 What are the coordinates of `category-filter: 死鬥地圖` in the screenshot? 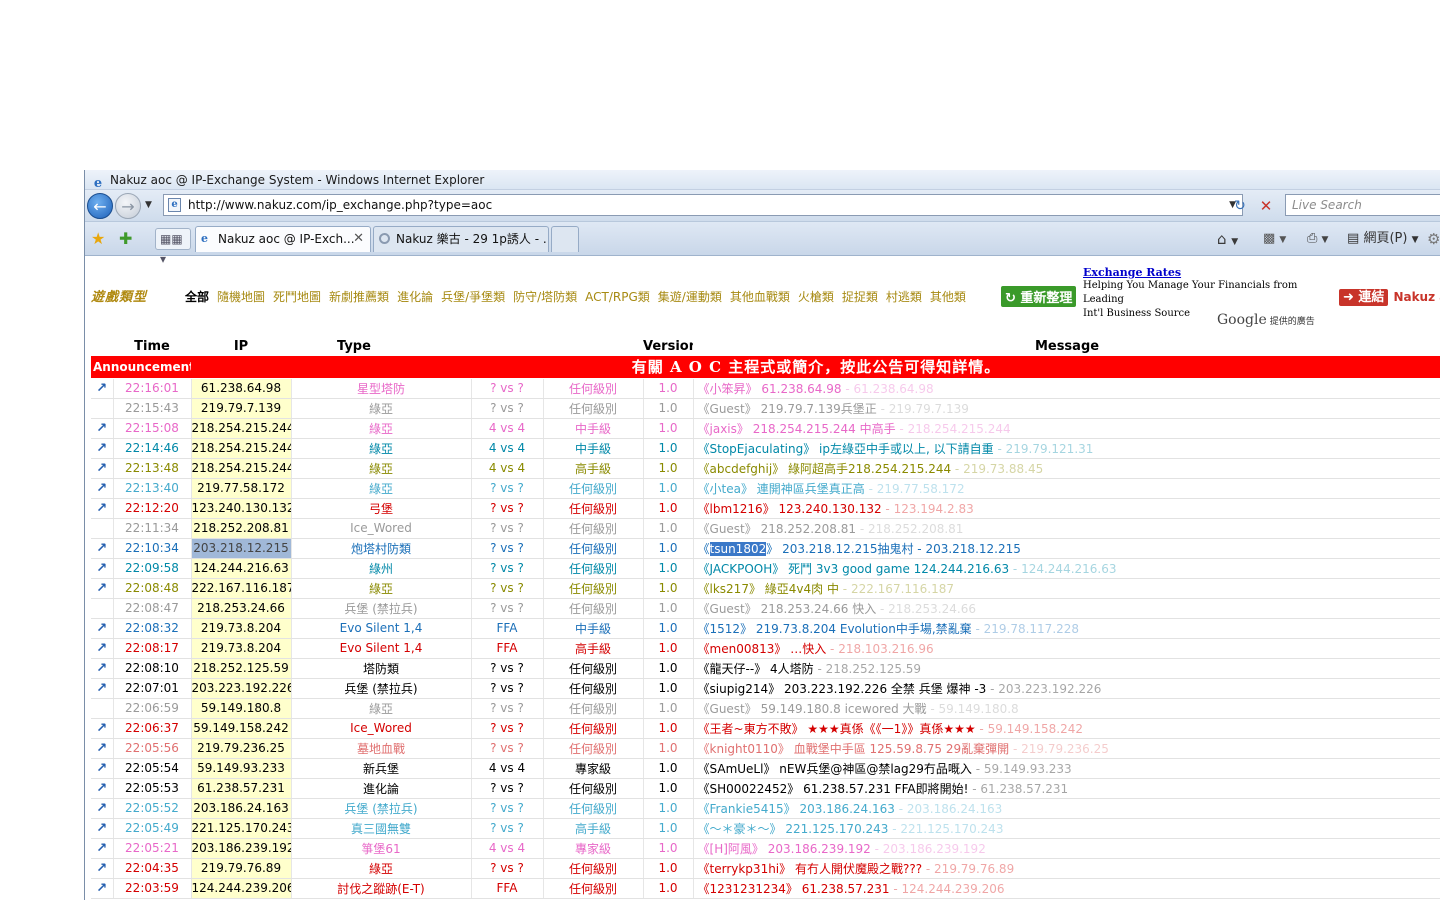 It's located at (297, 297).